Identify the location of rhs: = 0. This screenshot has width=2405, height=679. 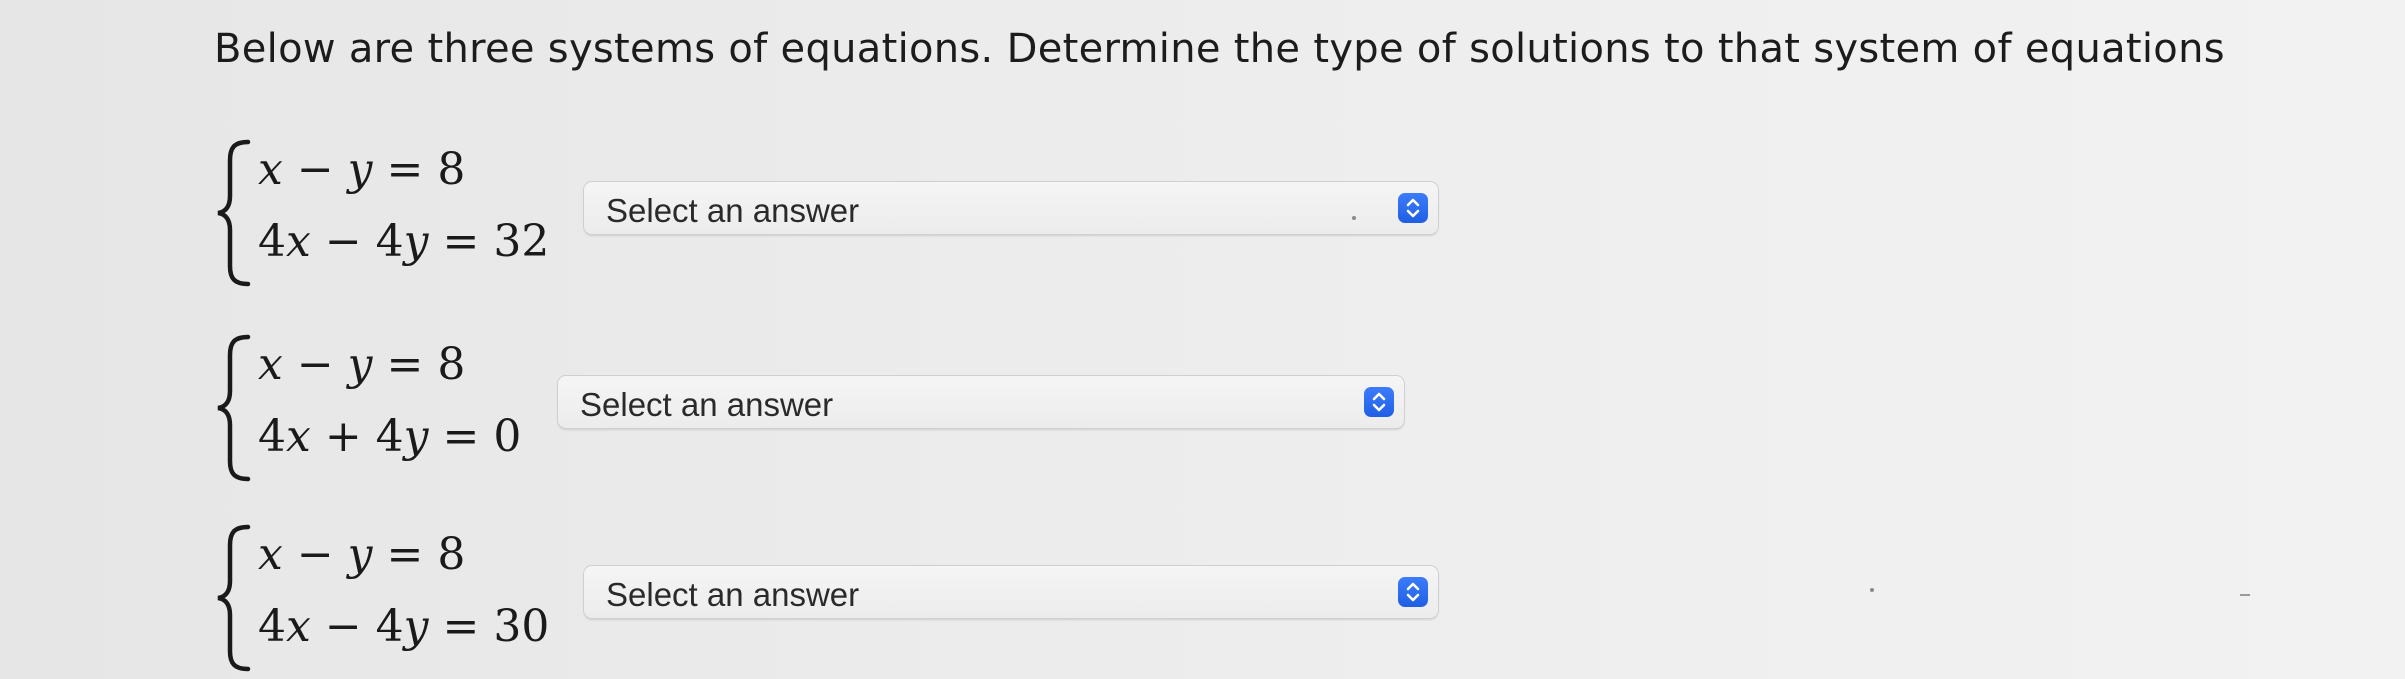
(475, 436).